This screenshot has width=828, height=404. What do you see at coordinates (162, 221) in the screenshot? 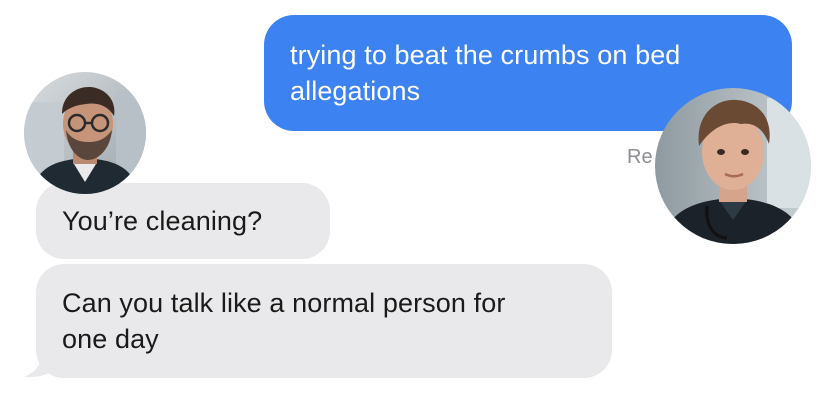
I see `message-line: You’re cleaning?` at bounding box center [162, 221].